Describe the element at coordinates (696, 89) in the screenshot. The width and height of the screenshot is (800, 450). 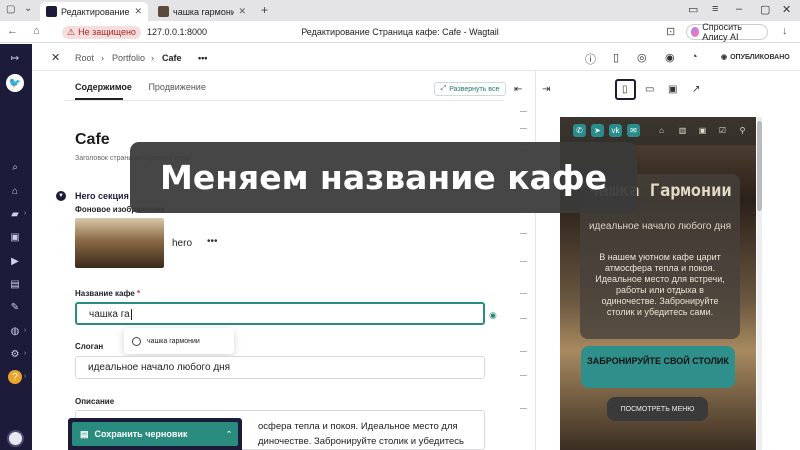
I see `open-new-window-icon: ↗` at that location.